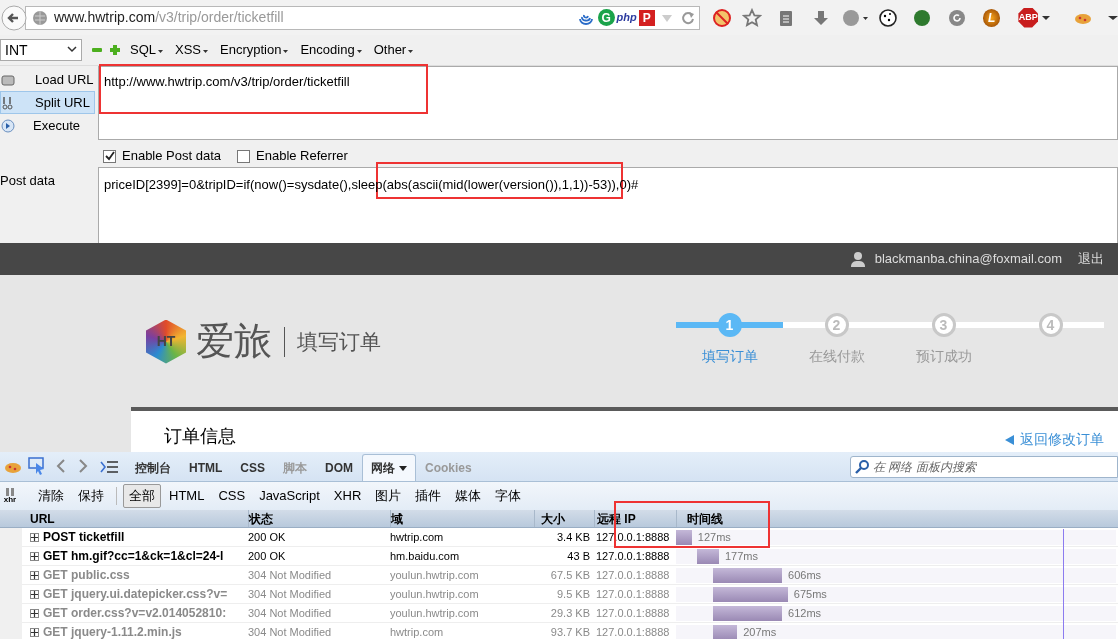  Describe the element at coordinates (564, 518) in the screenshot. I see `column-header: 大小` at that location.